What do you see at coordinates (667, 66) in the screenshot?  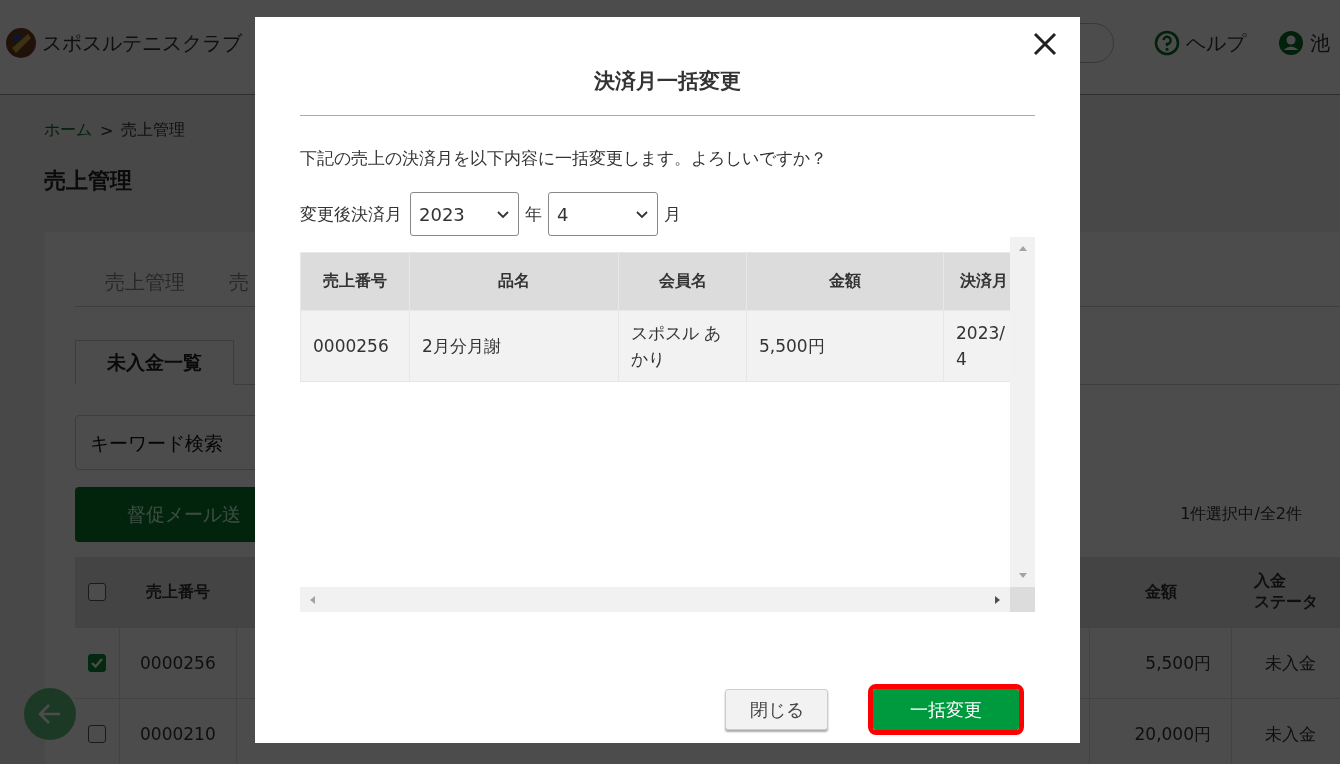 I see `dialog-title: 決済月一括変更` at bounding box center [667, 66].